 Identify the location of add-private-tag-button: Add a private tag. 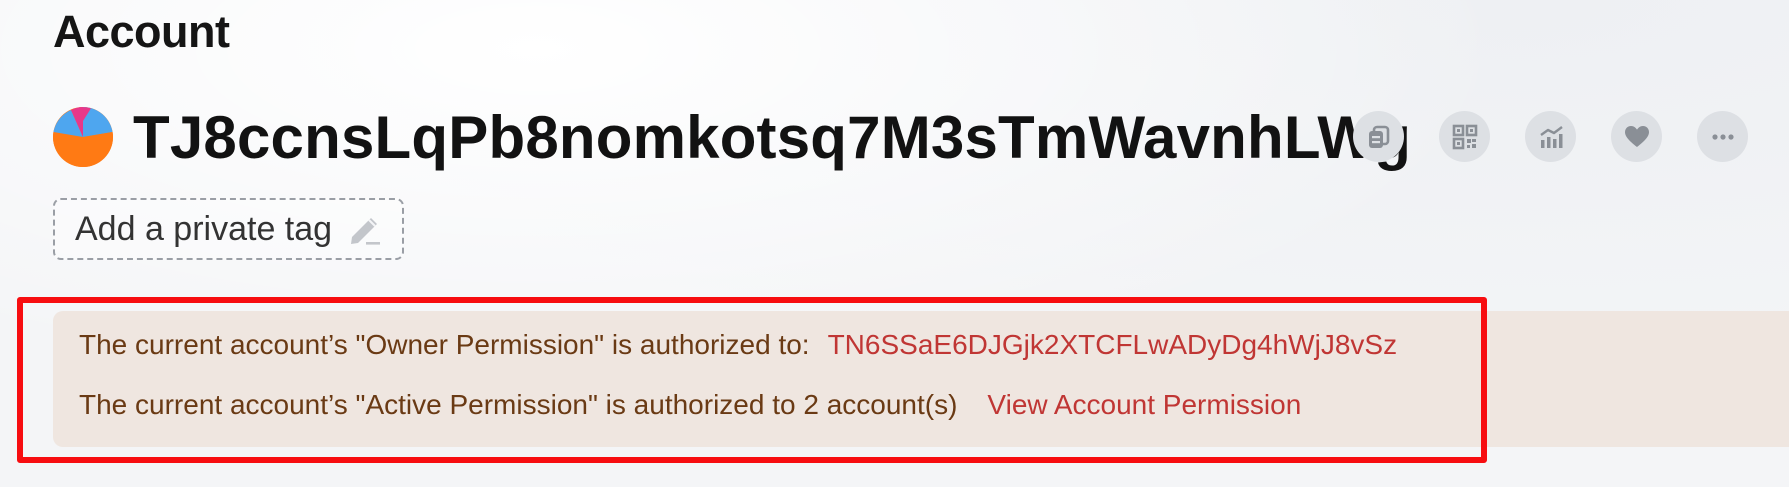
(228, 229).